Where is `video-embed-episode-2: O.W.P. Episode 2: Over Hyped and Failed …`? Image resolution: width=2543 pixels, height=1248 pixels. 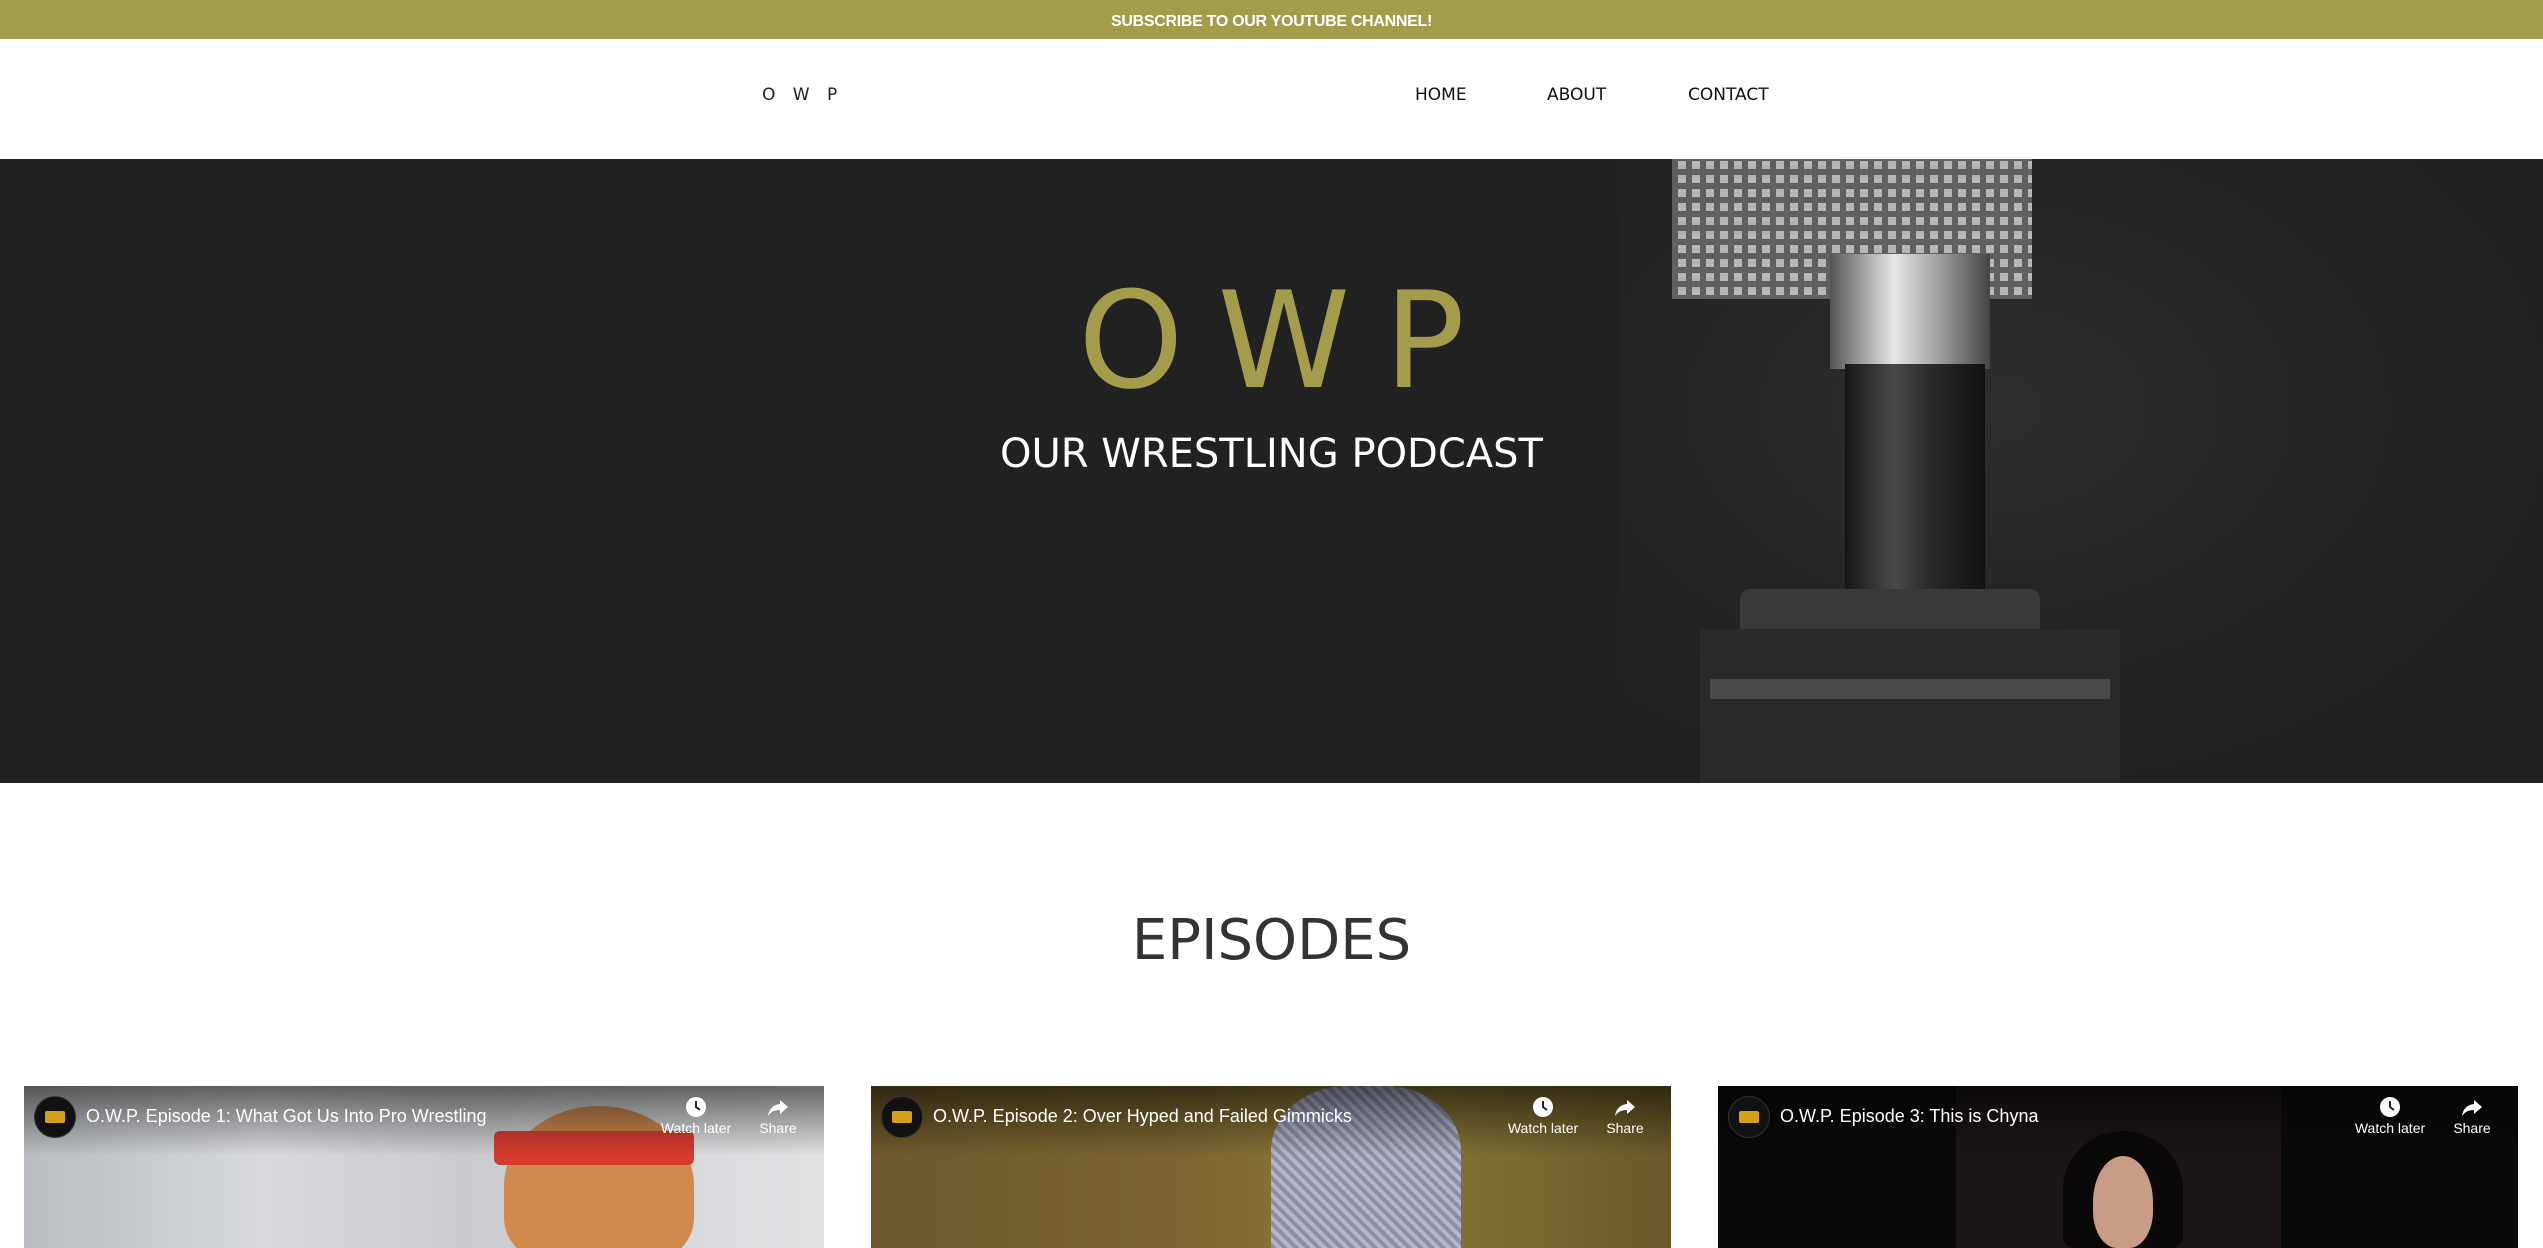
video-embed-episode-2: O.W.P. Episode 2: Over Hyped and Failed … is located at coordinates (1271, 1167).